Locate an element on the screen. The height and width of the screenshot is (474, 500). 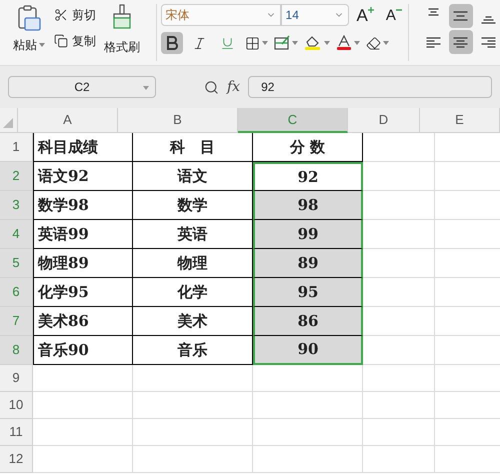
bold-button is located at coordinates (171, 43).